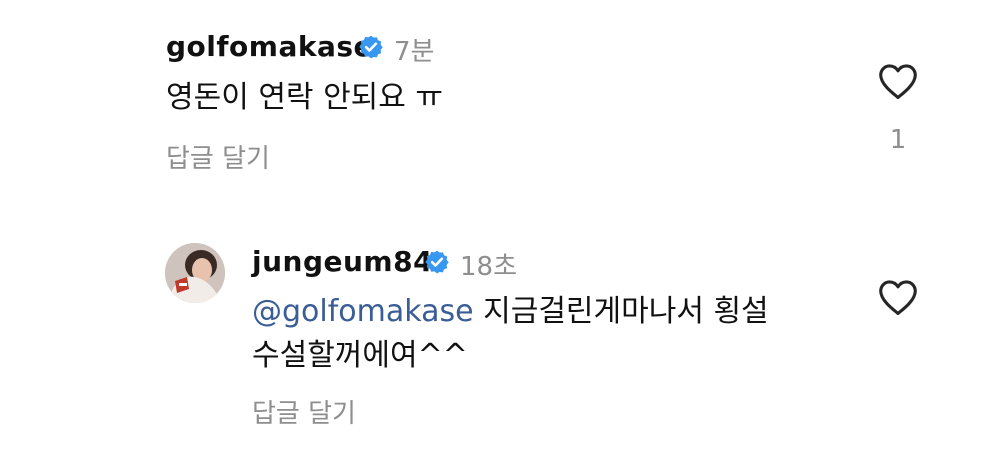 Image resolution: width=1000 pixels, height=453 pixels. What do you see at coordinates (414, 52) in the screenshot?
I see `comment-time: 7분` at bounding box center [414, 52].